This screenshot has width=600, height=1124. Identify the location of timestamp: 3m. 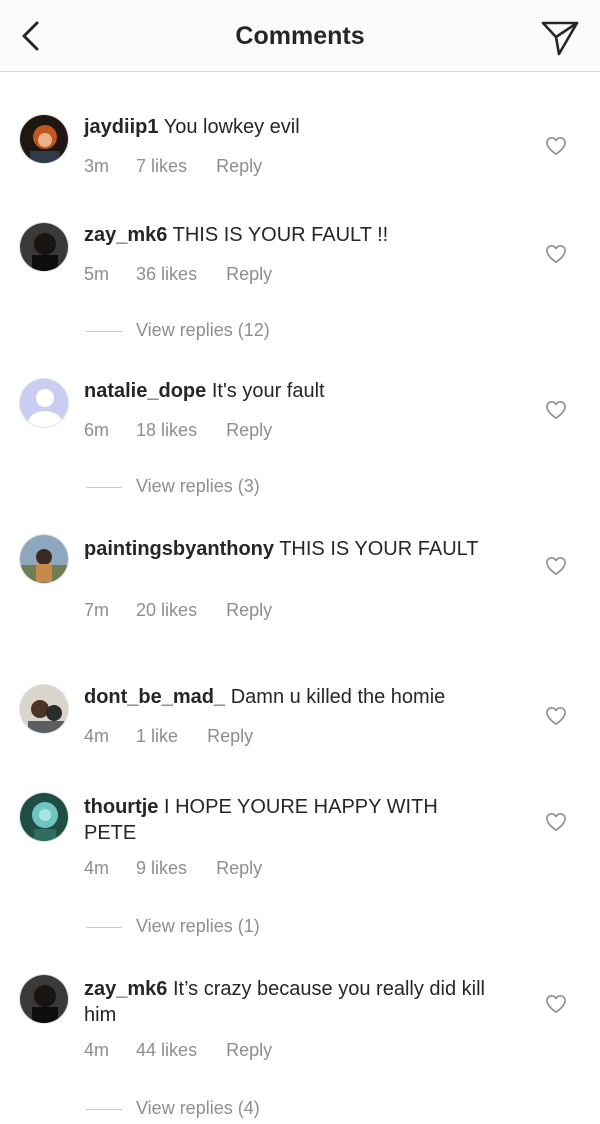
(97, 166).